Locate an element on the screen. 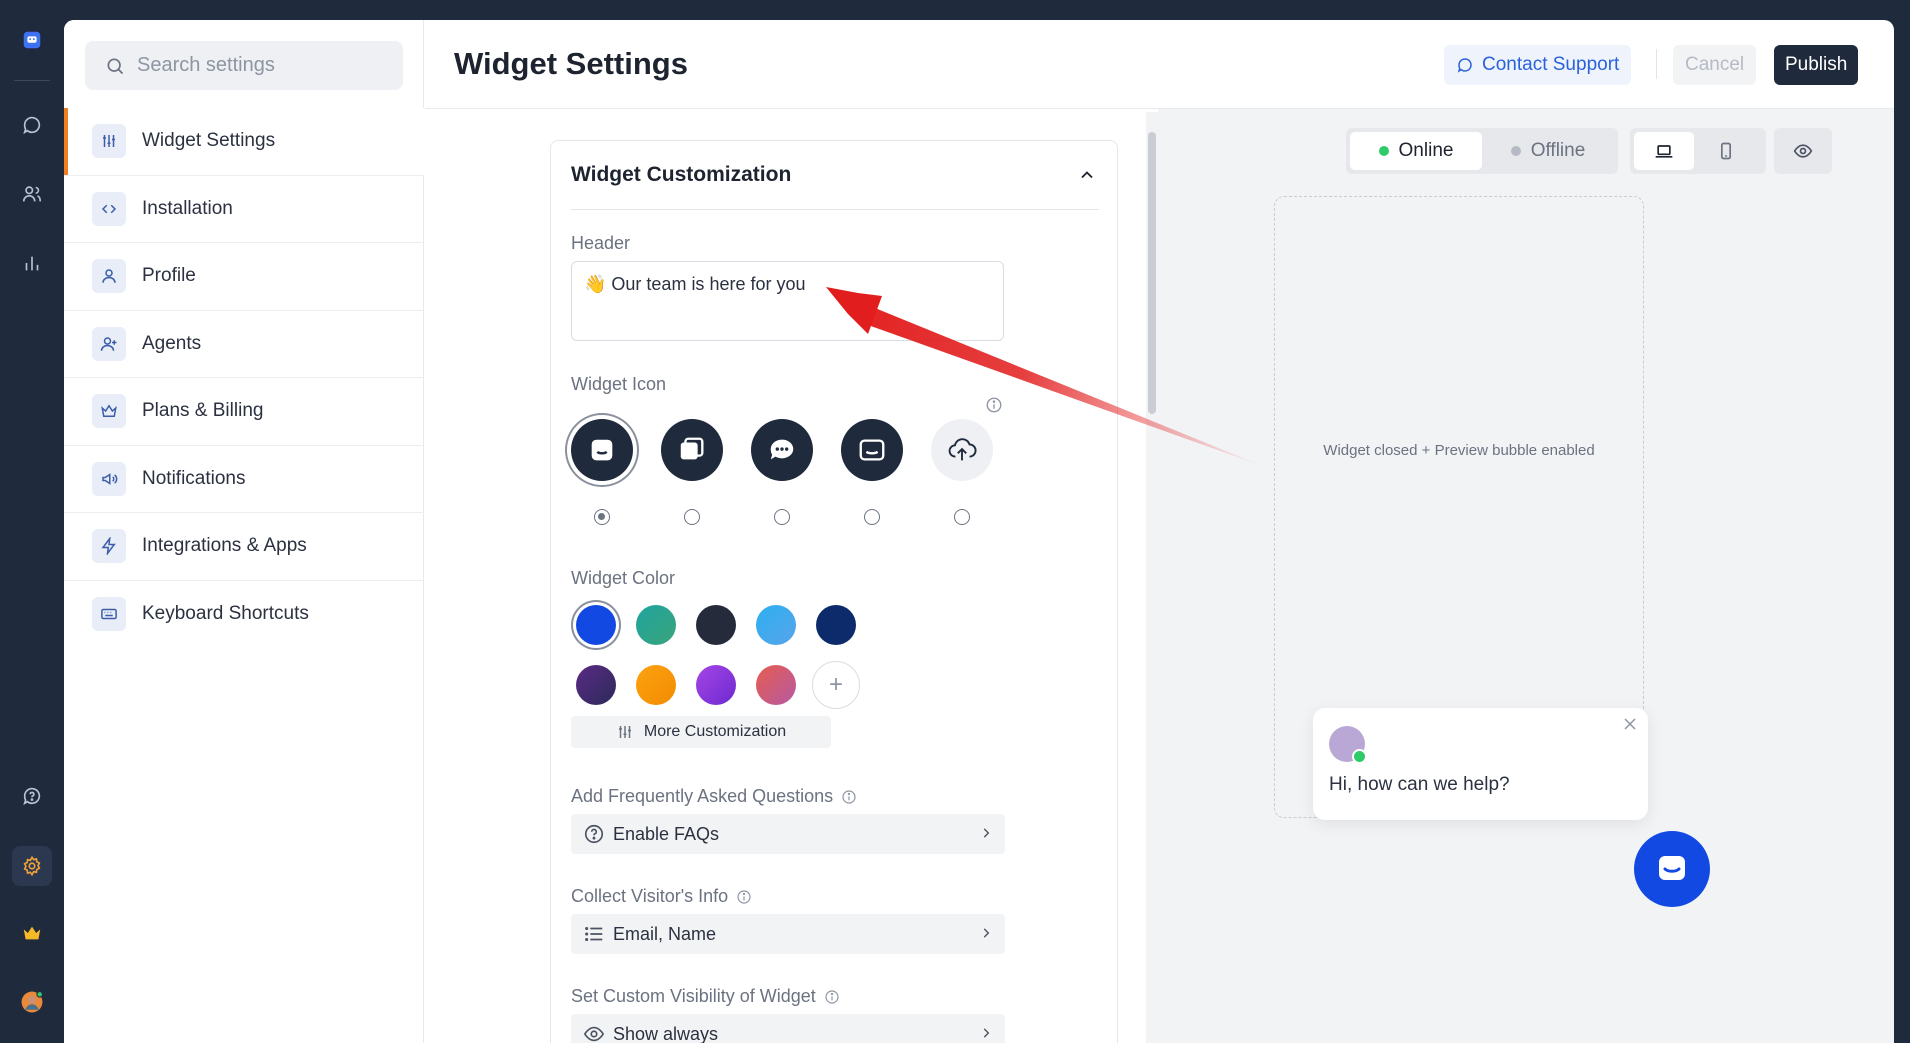 The image size is (1910, 1043). faq-select: Enable FAQs is located at coordinates (788, 834).